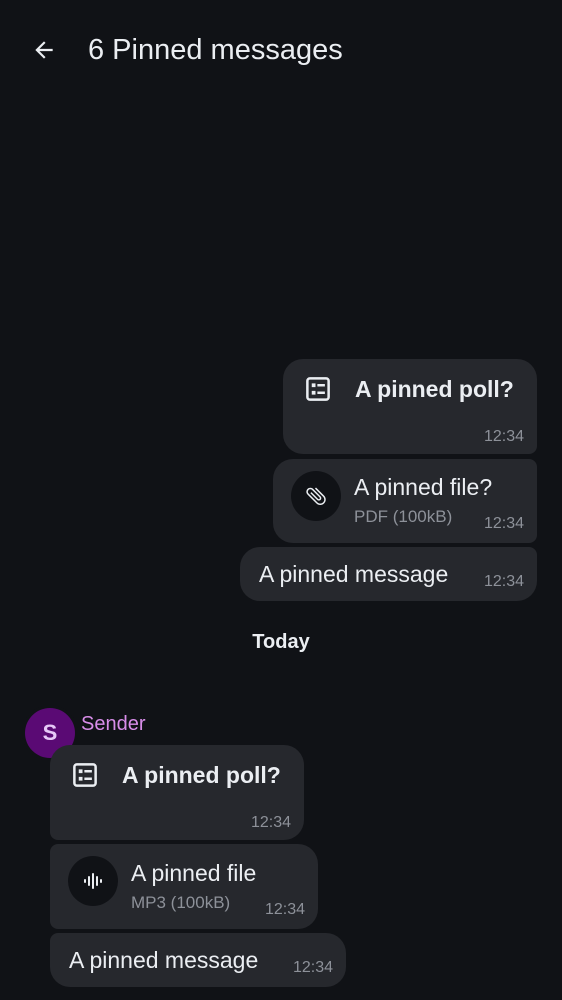  I want to click on audio-waveform-icon, so click(93, 881).